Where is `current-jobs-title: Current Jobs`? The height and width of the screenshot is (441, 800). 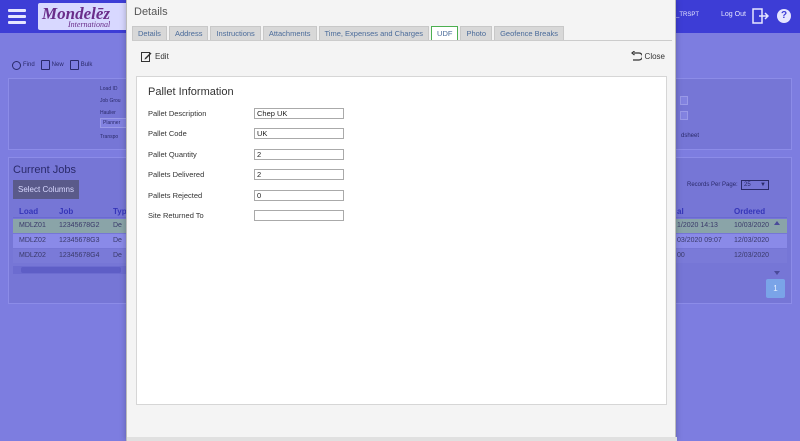
current-jobs-title: Current Jobs is located at coordinates (44, 170).